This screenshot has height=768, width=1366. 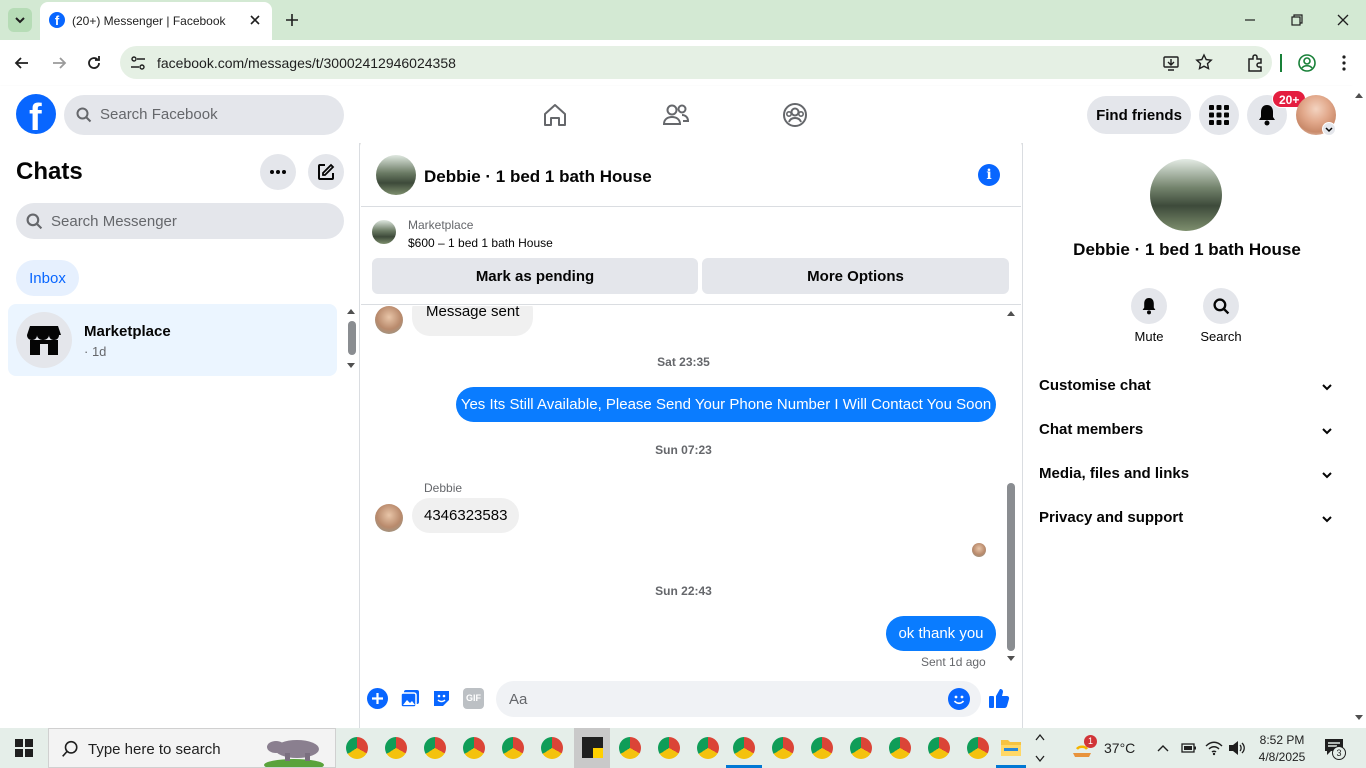 I want to click on more-actions-icon, so click(x=377, y=698).